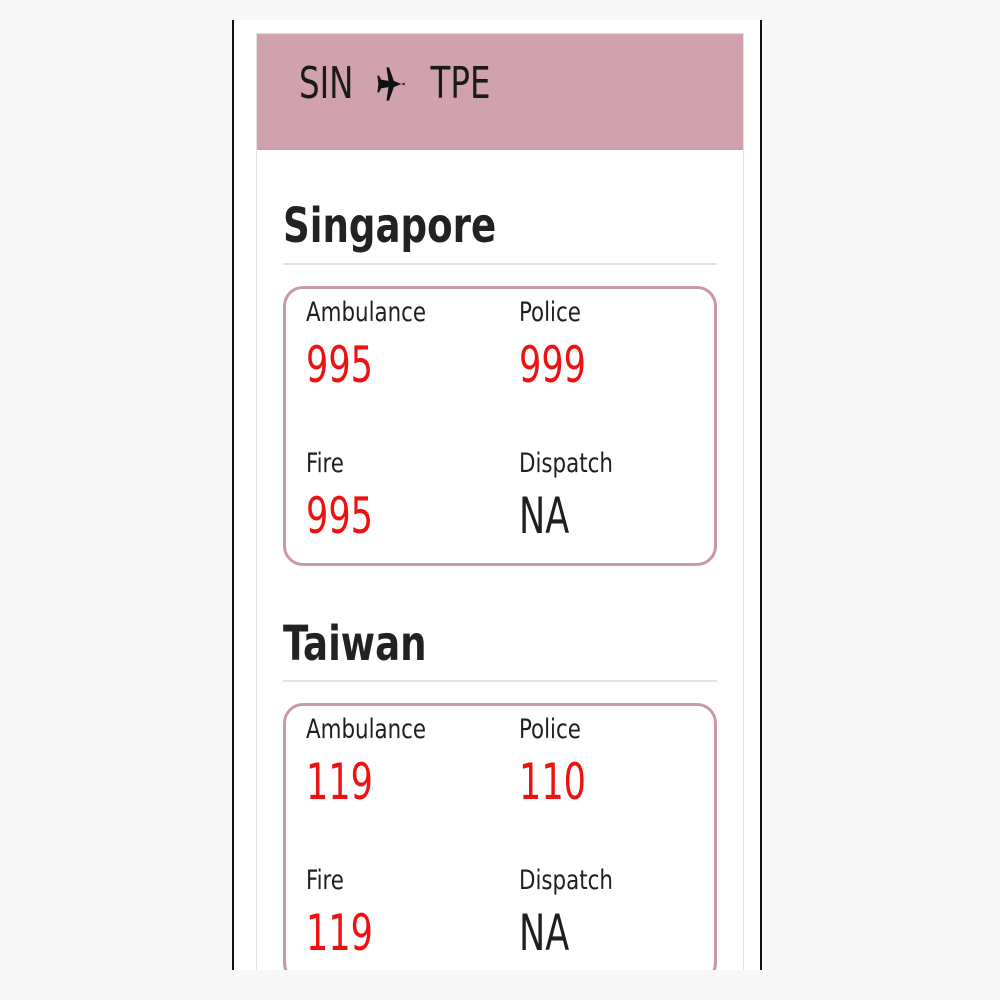 Image resolution: width=1000 pixels, height=1000 pixels. I want to click on destination-code: TPE, so click(460, 83).